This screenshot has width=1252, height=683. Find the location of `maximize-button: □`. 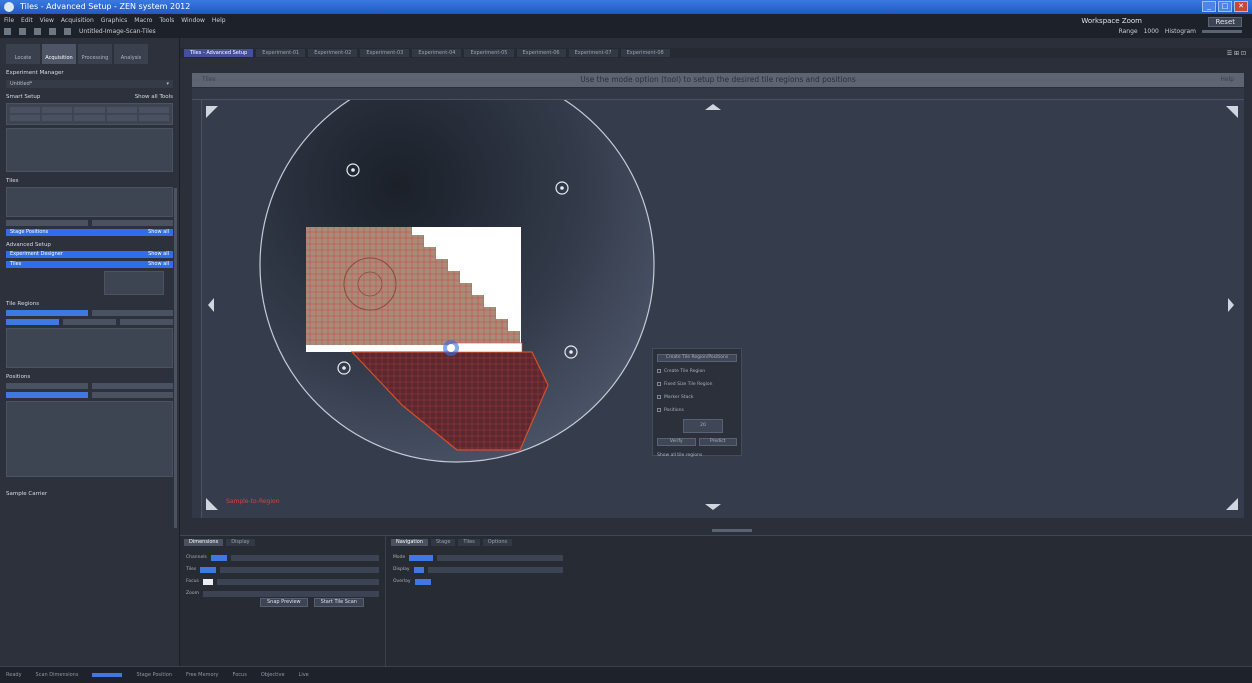

maximize-button: □ is located at coordinates (1225, 6).